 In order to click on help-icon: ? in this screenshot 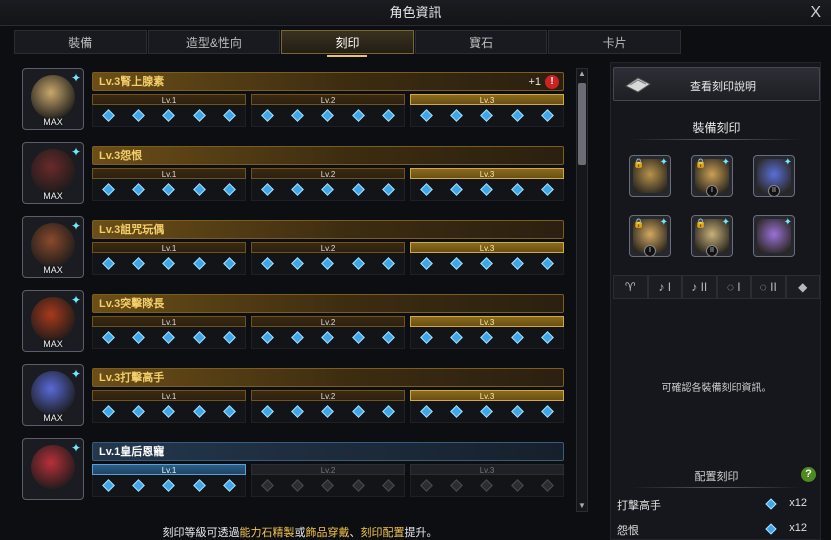, I will do `click(808, 474)`.